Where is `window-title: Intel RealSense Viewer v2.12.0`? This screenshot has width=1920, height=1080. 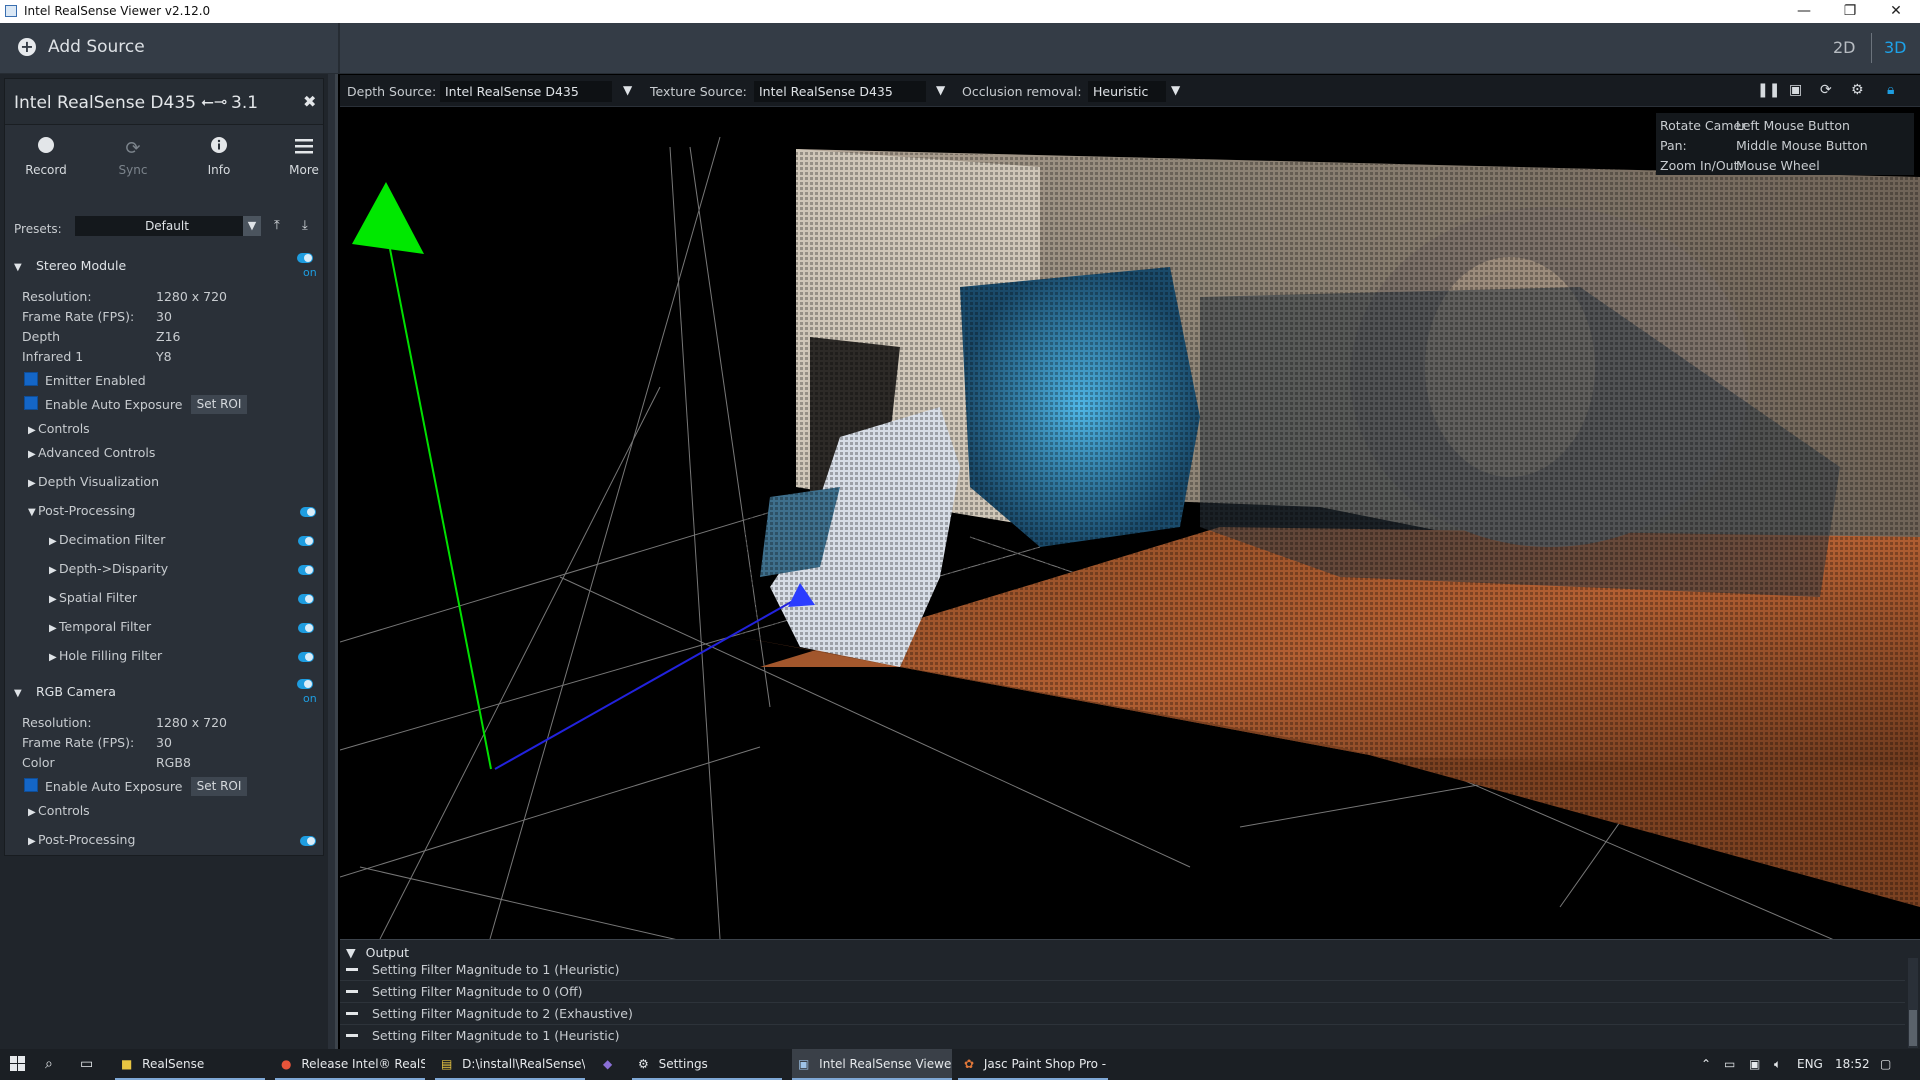 window-title: Intel RealSense Viewer v2.12.0 is located at coordinates (117, 11).